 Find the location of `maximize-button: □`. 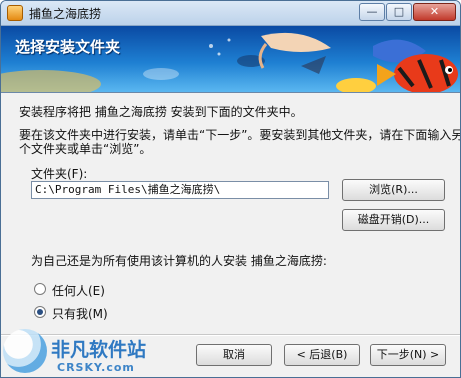

maximize-button: □ is located at coordinates (399, 12).